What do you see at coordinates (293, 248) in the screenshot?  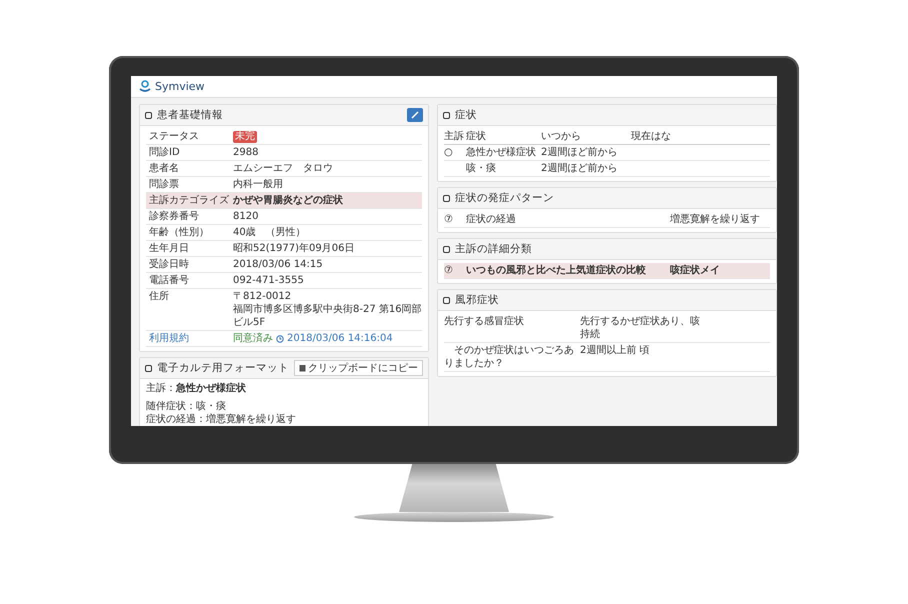 I see `field-value: 昭和52(1977)年09月06日` at bounding box center [293, 248].